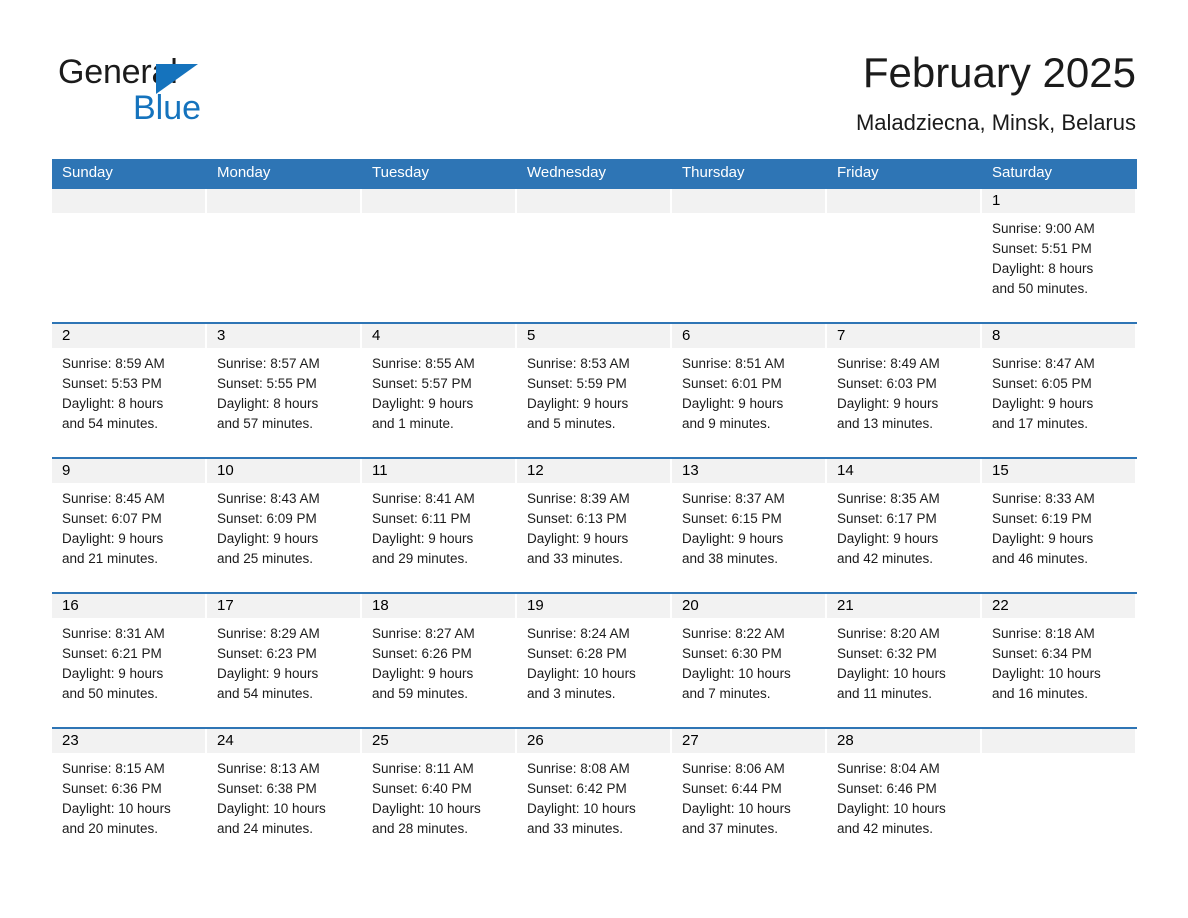 The width and height of the screenshot is (1188, 918). I want to click on sunrise-text: Sunrise: 9:00 AM, so click(1043, 228).